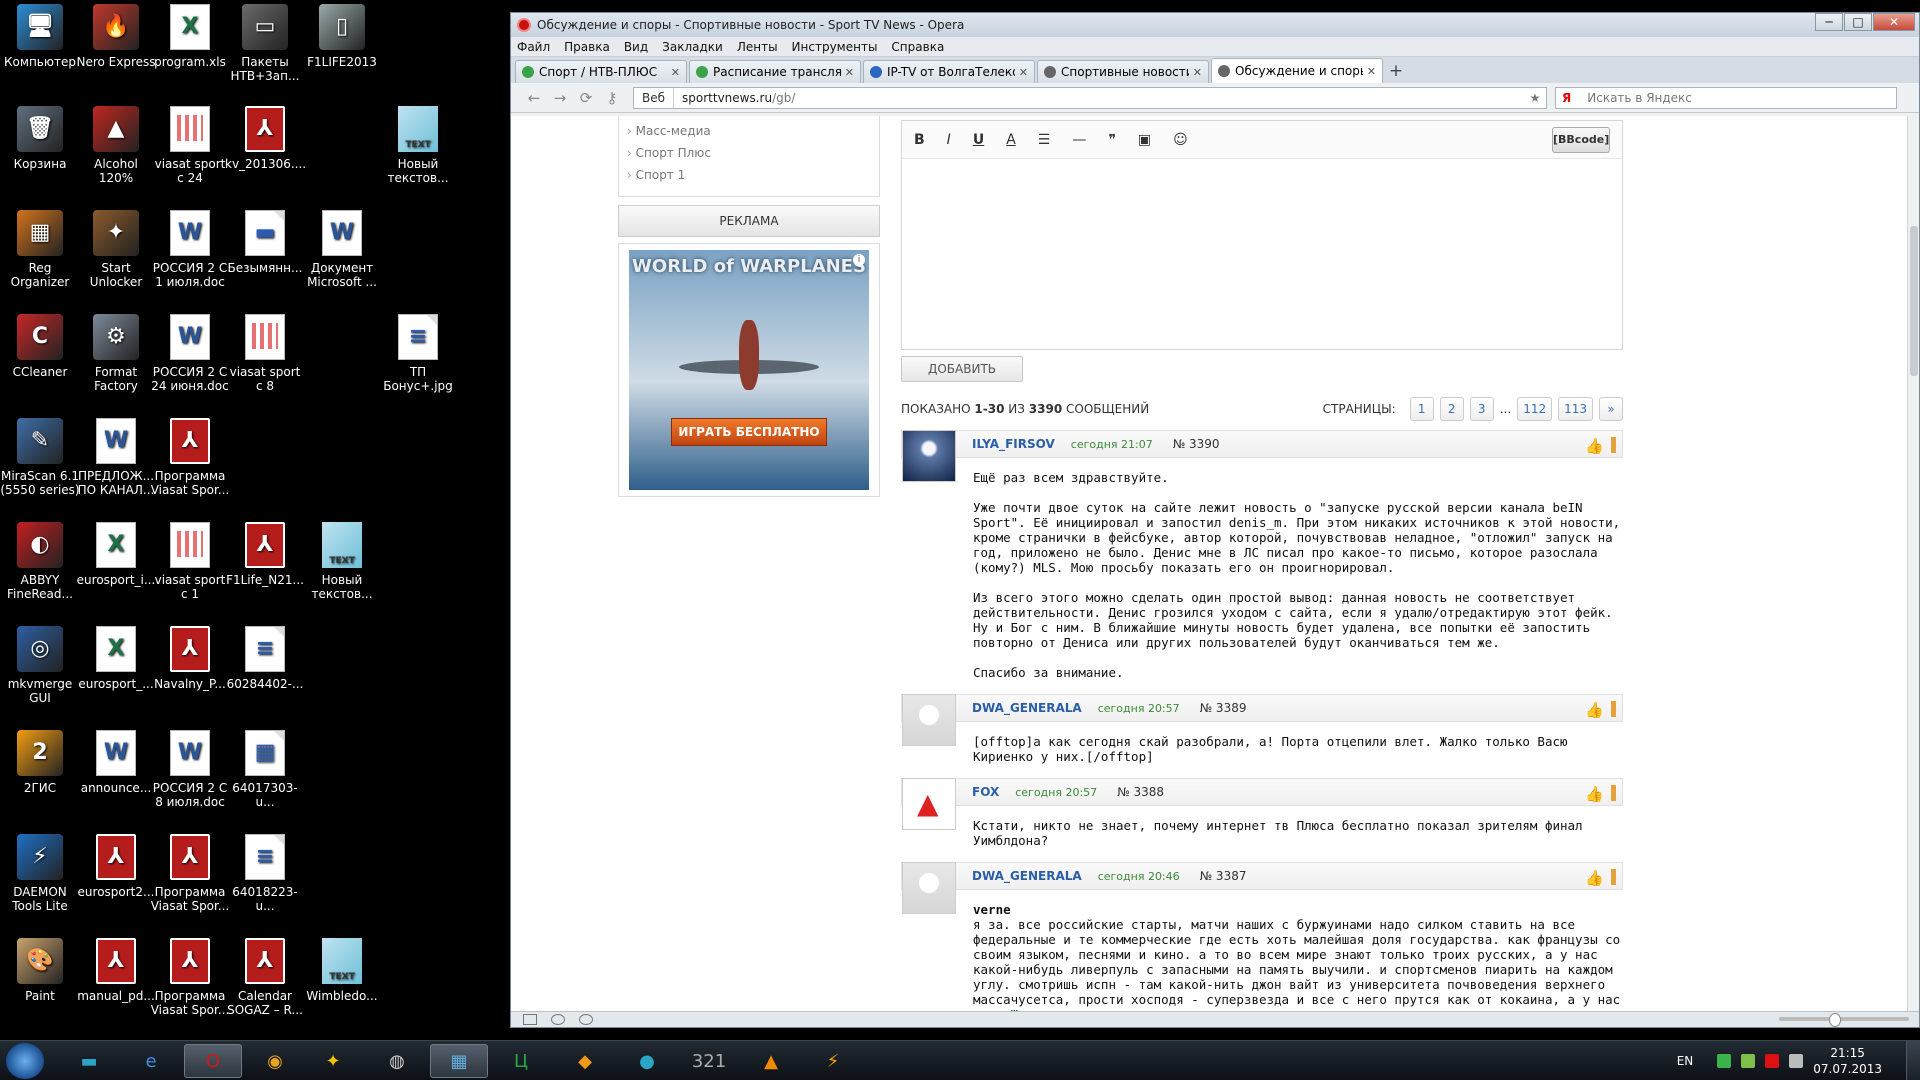  Describe the element at coordinates (601, 71) in the screenshot. I see `browser-tab: Спорт / НТВ-ПЛЮС ✕` at that location.